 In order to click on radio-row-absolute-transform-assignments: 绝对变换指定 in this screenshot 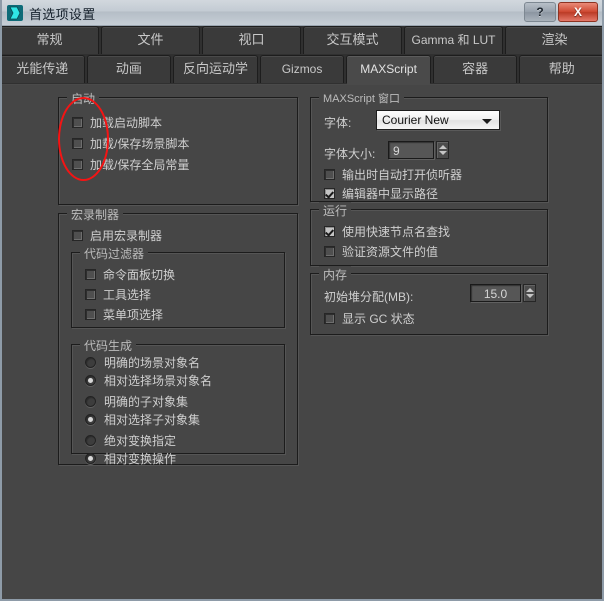, I will do `click(130, 440)`.